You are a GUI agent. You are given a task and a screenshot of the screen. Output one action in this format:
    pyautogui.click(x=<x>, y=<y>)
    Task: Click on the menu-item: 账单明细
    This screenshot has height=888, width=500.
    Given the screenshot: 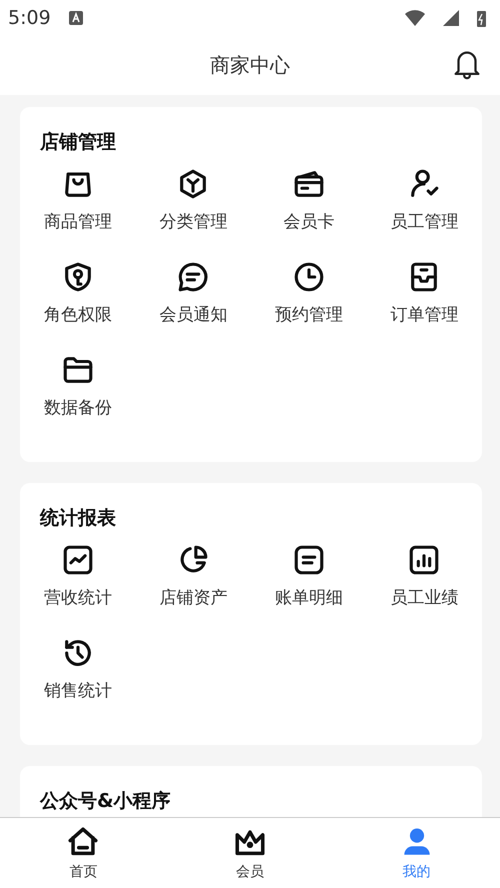 What is the action you would take?
    pyautogui.click(x=308, y=597)
    